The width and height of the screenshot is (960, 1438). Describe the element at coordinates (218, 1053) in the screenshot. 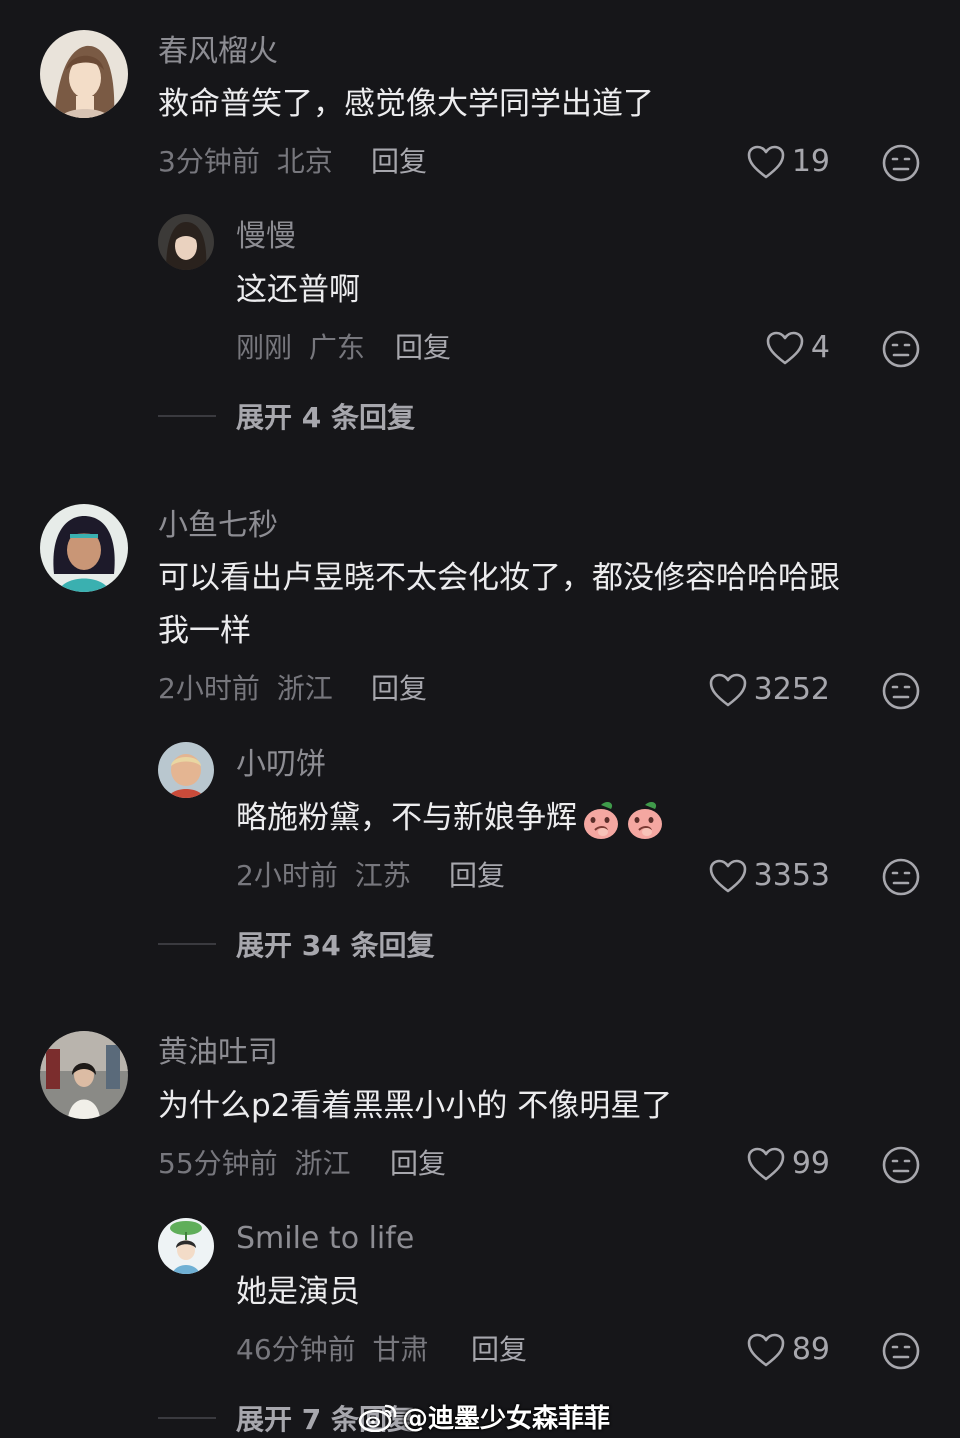

I see `username: 黄油吐司` at that location.